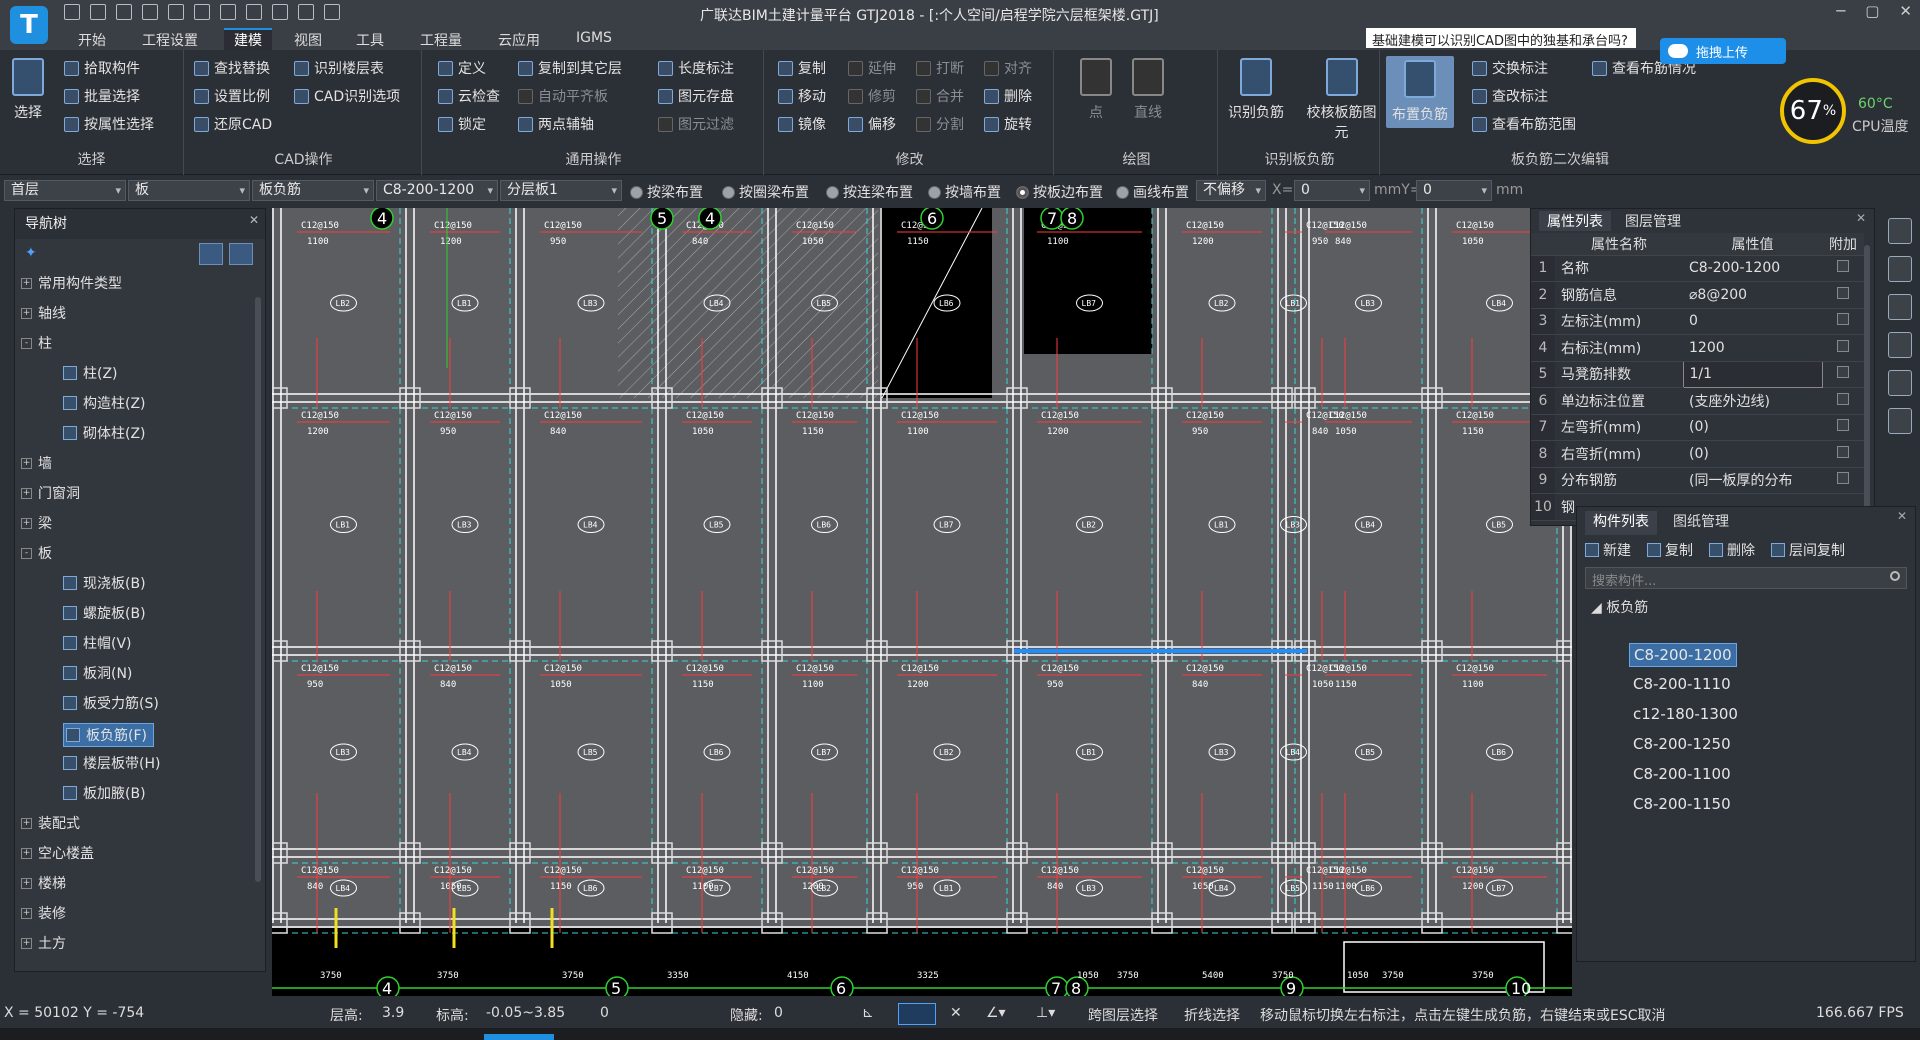 The width and height of the screenshot is (1920, 1040). What do you see at coordinates (47, 823) in the screenshot?
I see `nav-item: + 装配式` at bounding box center [47, 823].